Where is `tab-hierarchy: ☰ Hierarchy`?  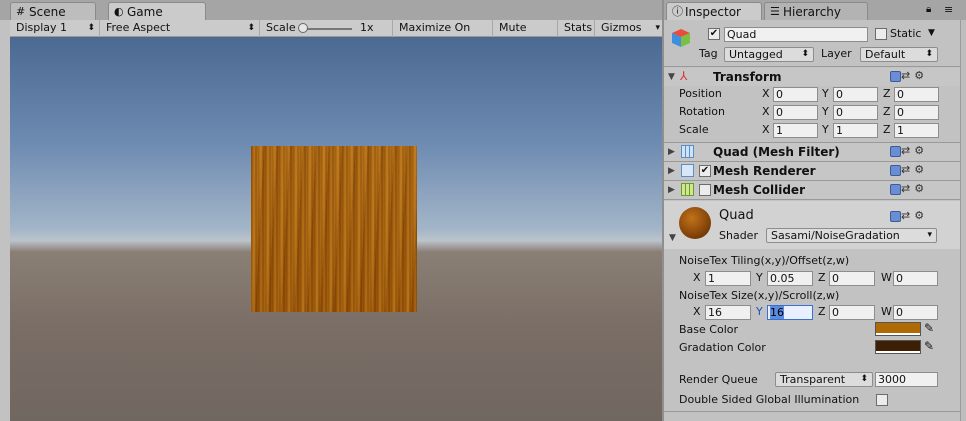
tab-hierarchy: ☰ Hierarchy is located at coordinates (816, 11).